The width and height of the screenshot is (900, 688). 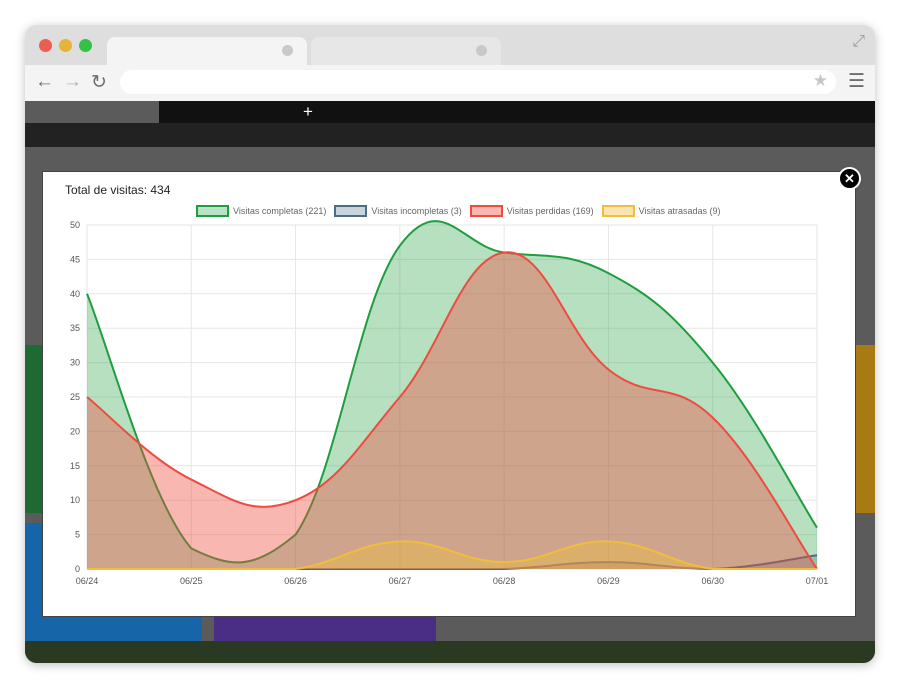 I want to click on y-tick-label-2: 10, so click(x=75, y=500).